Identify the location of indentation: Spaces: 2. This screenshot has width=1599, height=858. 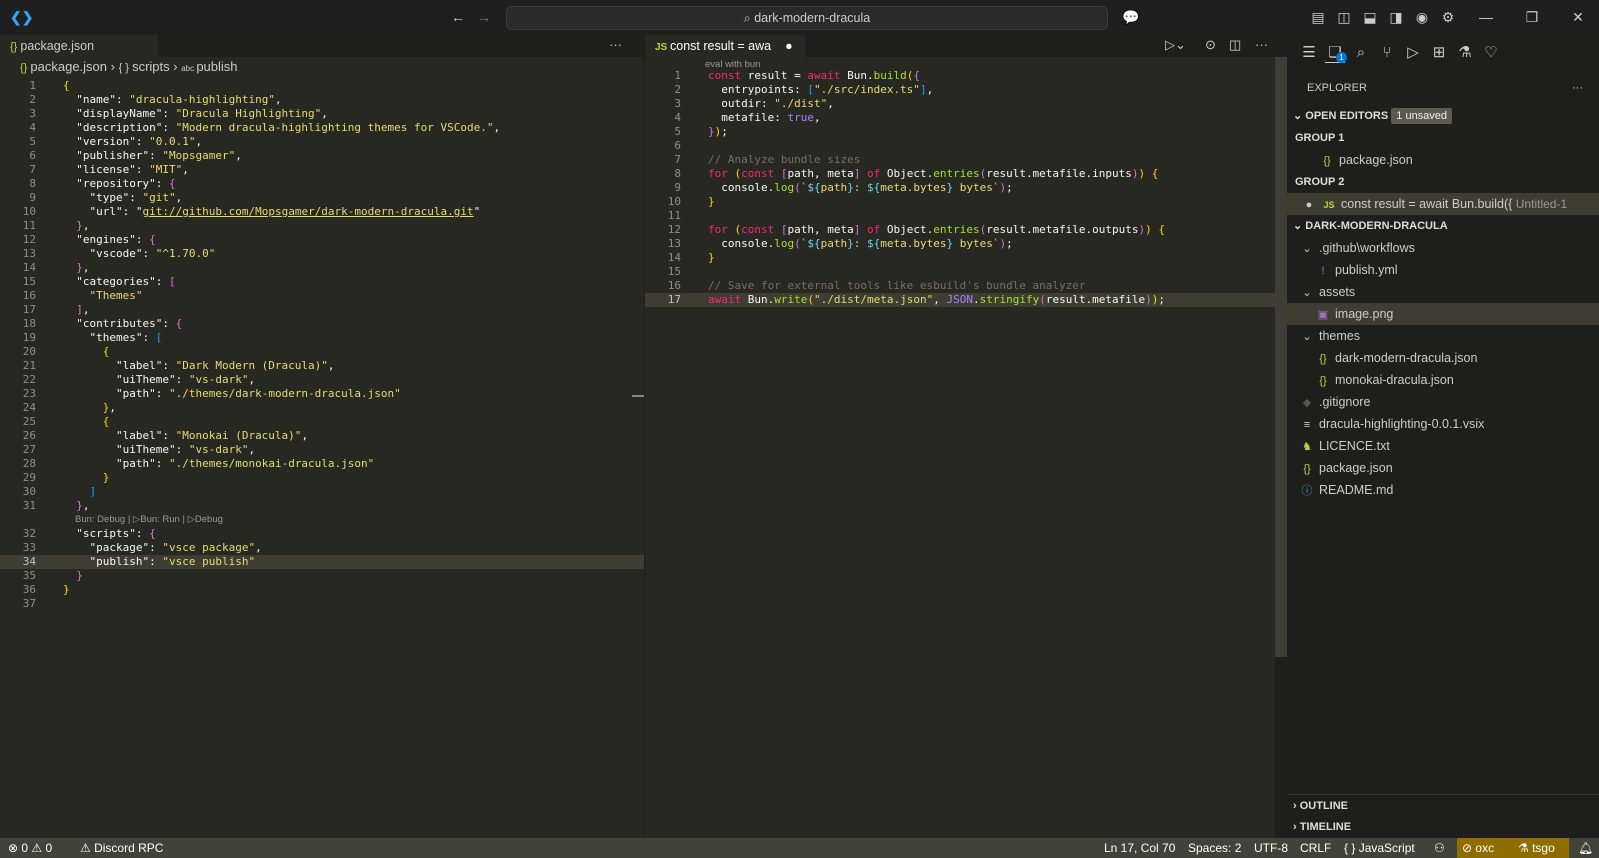
(1214, 848).